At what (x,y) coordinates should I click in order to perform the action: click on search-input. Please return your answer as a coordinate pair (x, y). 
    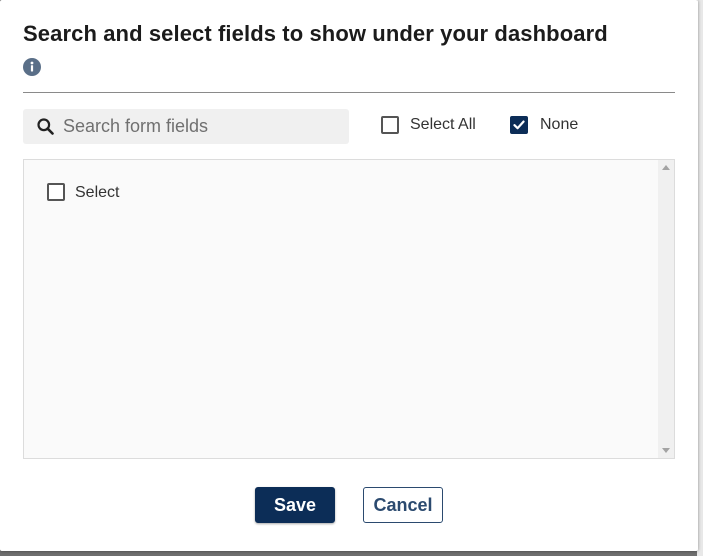
    Looking at the image, I should click on (203, 126).